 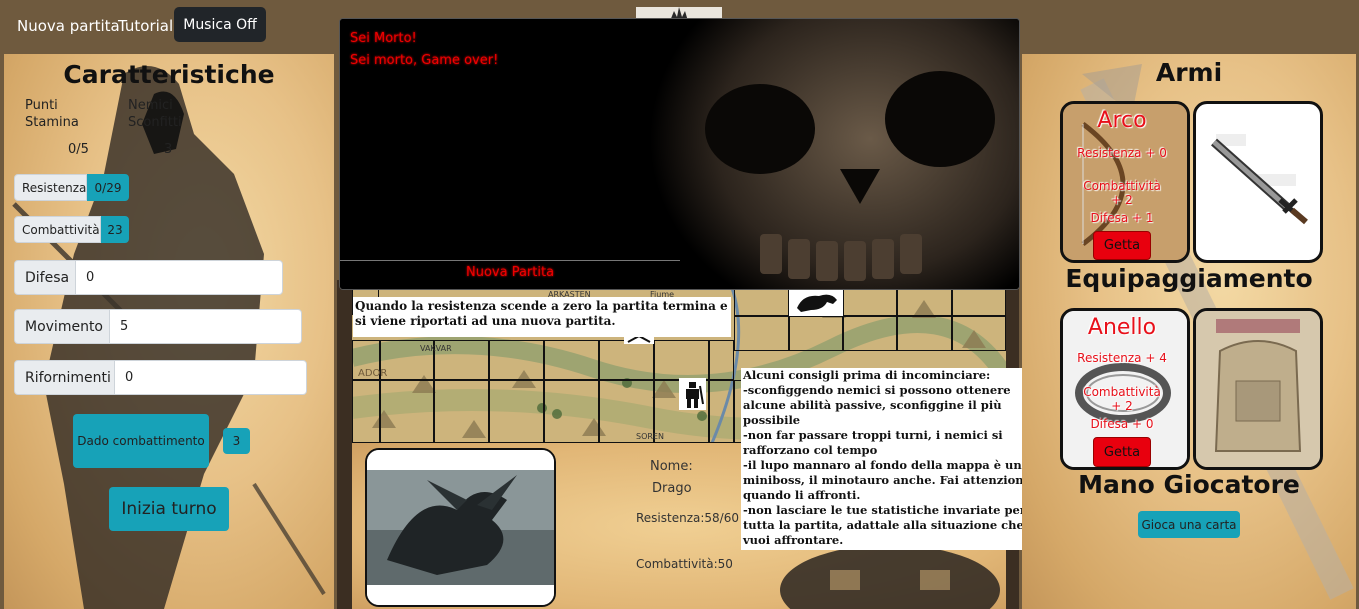 I want to click on game-over-message: Sei morto, Game over!, so click(x=424, y=60).